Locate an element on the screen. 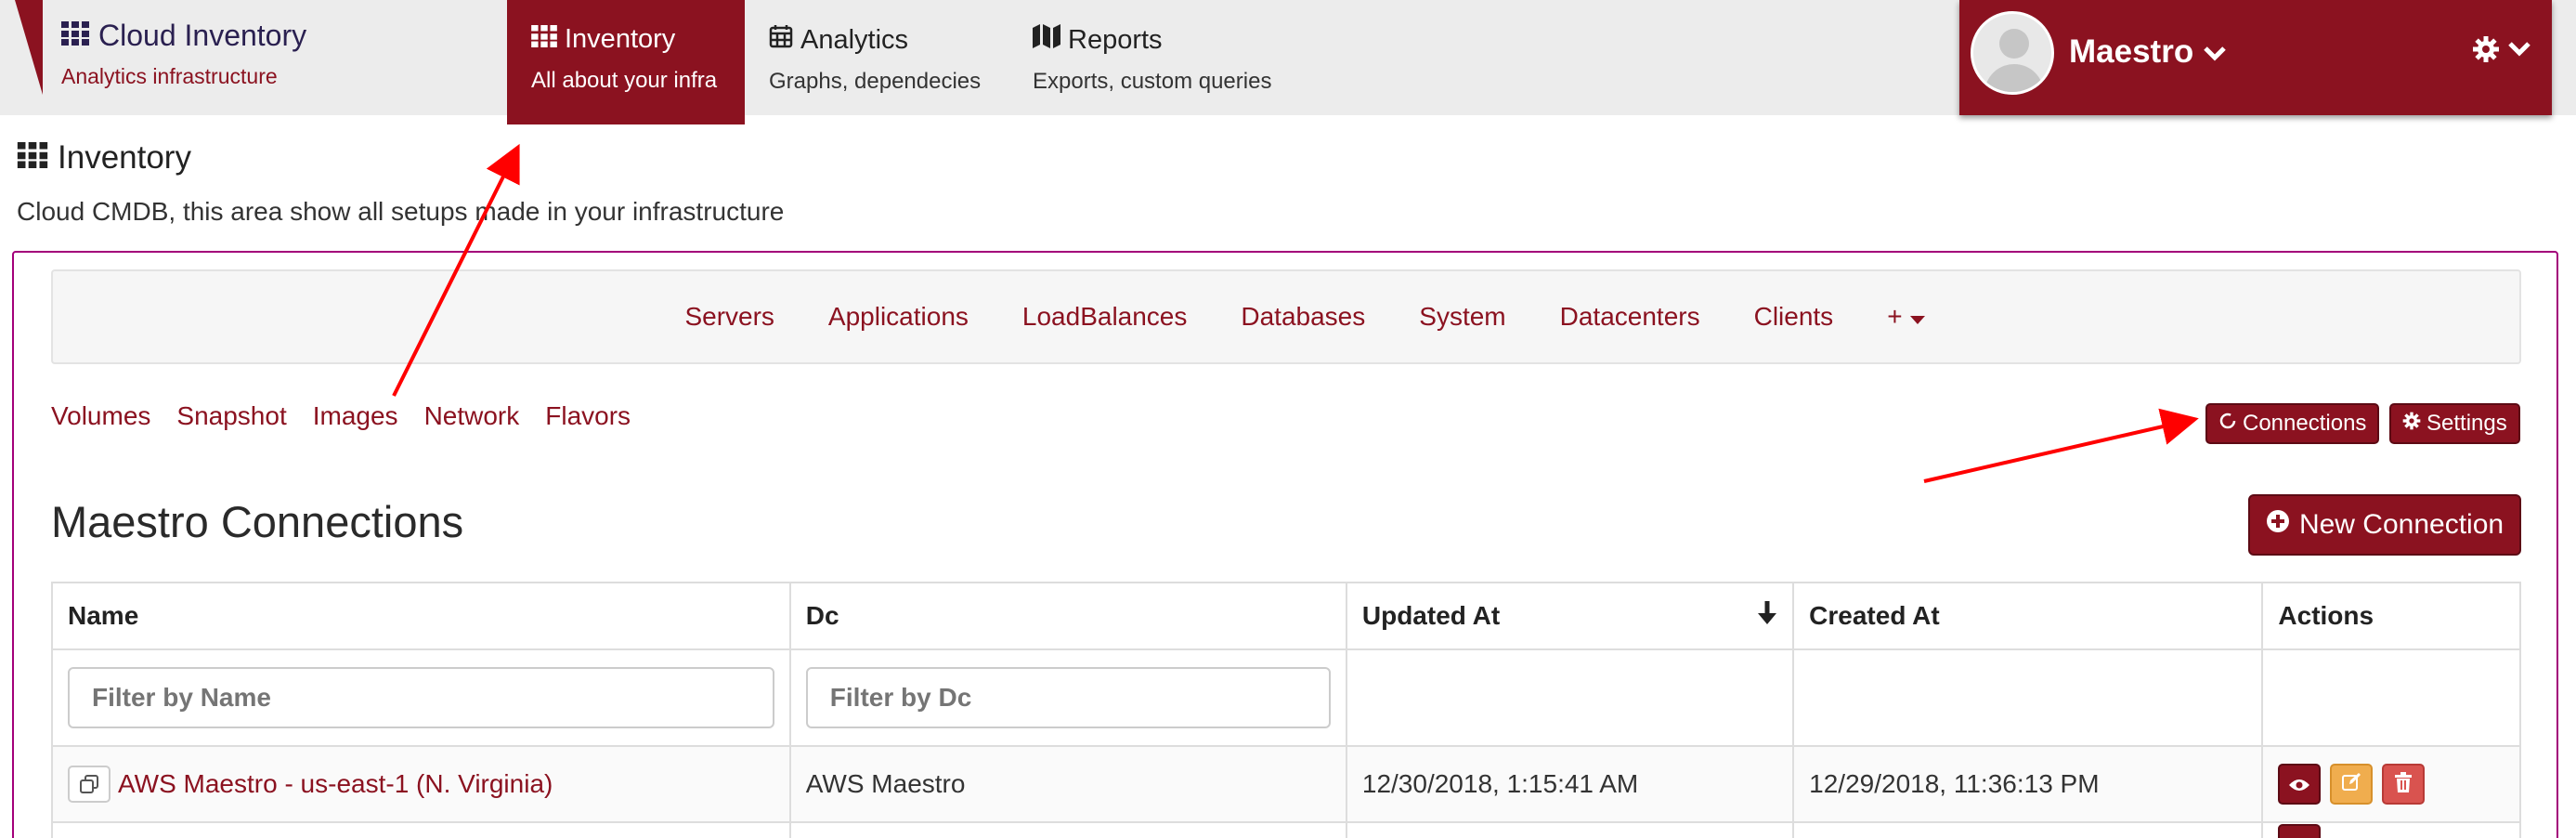 This screenshot has width=2576, height=838. settings-dropdown is located at coordinates (2502, 51).